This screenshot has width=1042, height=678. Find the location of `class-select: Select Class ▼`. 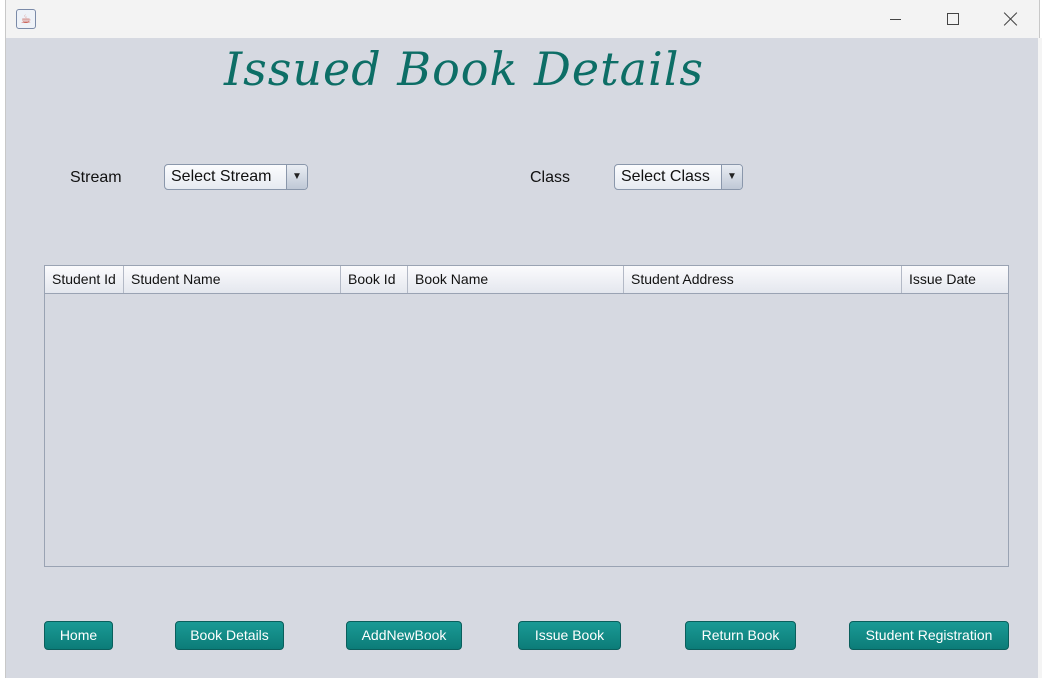

class-select: Select Class ▼ is located at coordinates (678, 177).